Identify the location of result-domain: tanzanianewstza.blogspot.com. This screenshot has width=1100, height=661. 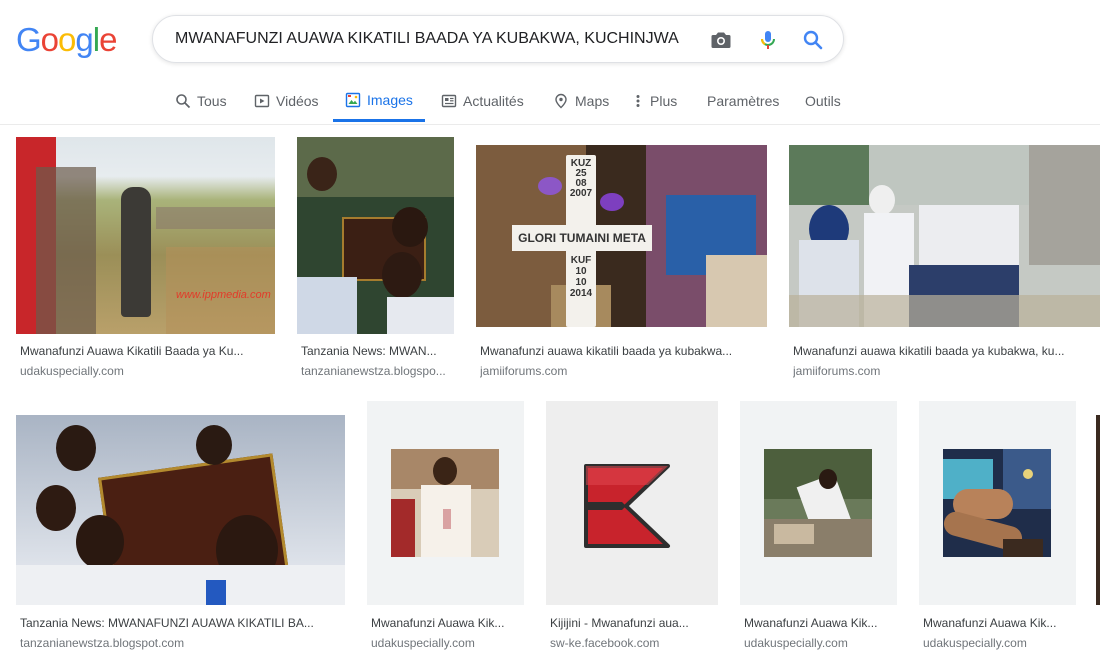
(182, 643).